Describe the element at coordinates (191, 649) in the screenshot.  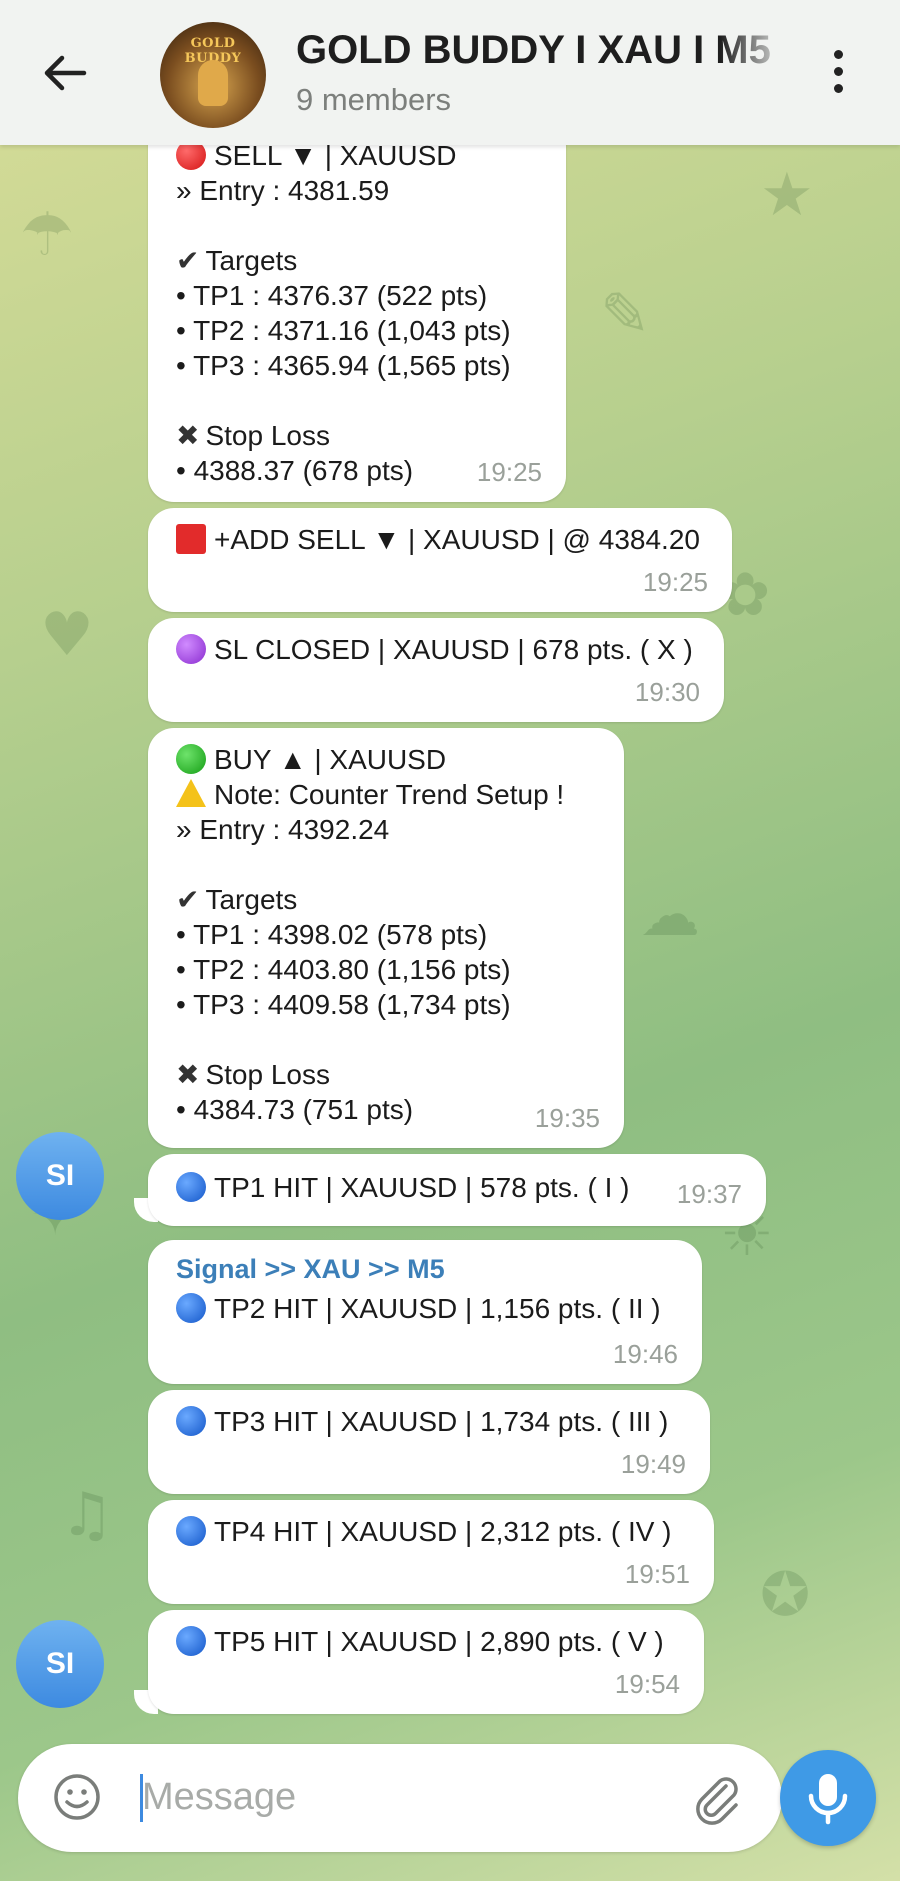
I see `purple-circle-icon` at that location.